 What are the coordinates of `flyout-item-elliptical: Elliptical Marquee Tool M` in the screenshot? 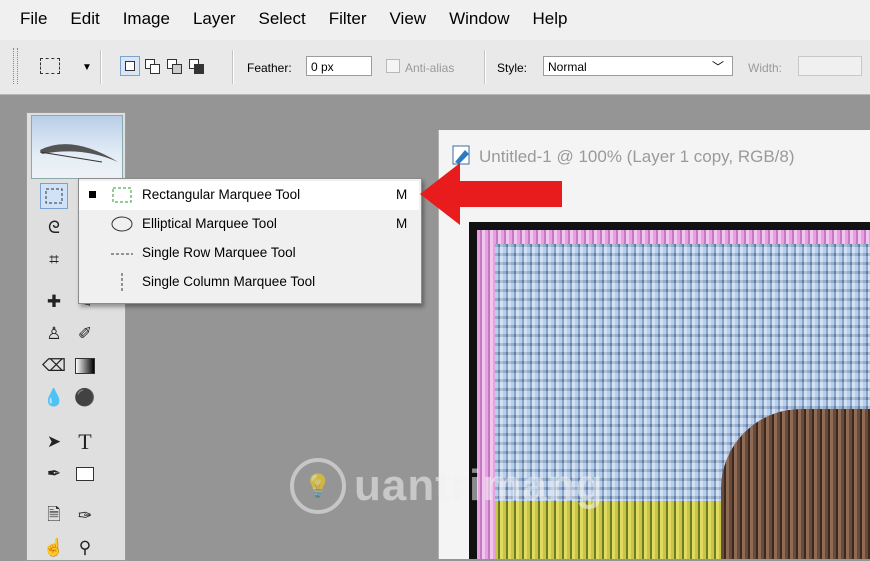 It's located at (249, 224).